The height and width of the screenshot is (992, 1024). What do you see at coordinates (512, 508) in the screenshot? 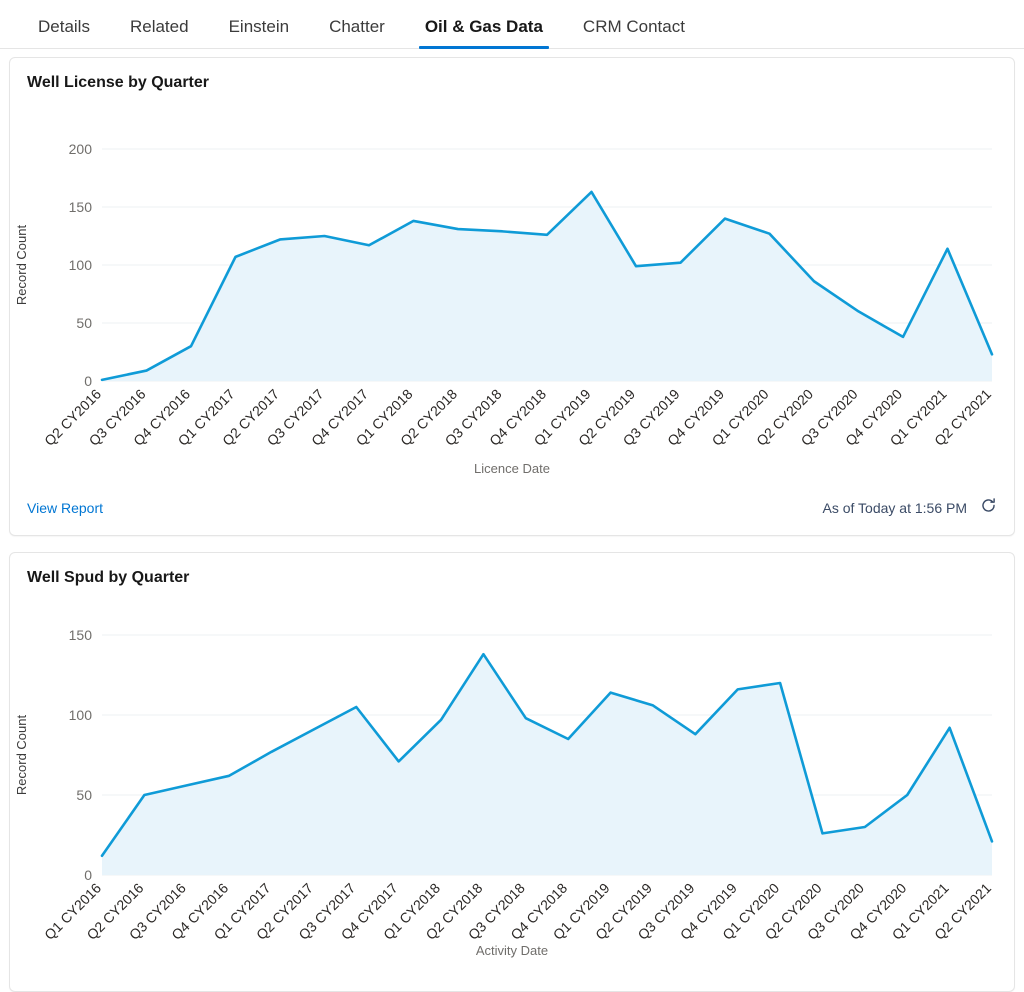
I see `card-footer: View Report As of Today at 1:56 PM` at bounding box center [512, 508].